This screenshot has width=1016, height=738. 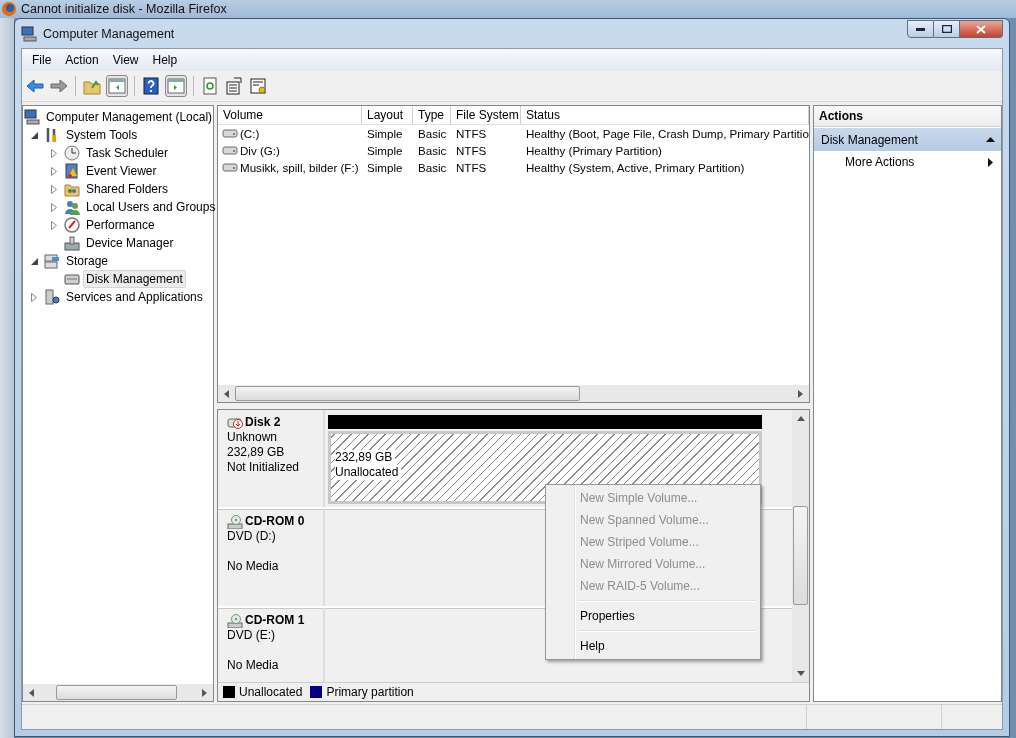 I want to click on maximize-button, so click(x=947, y=29).